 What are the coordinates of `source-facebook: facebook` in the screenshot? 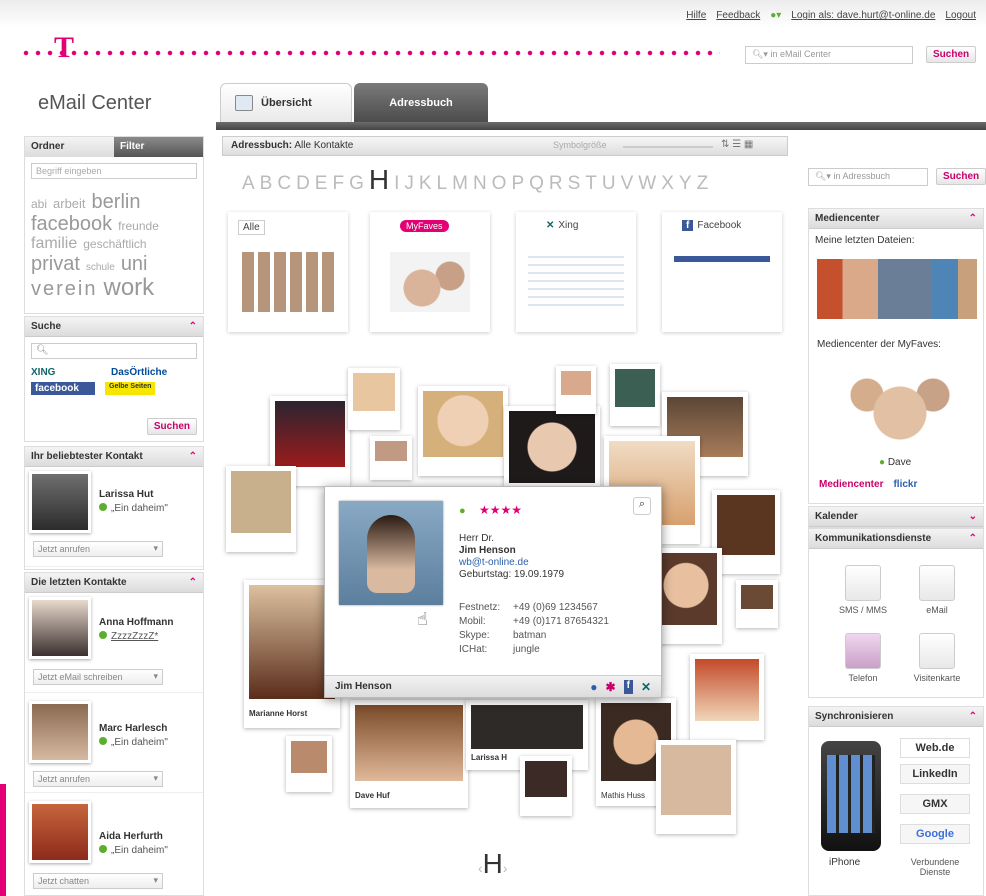 It's located at (63, 388).